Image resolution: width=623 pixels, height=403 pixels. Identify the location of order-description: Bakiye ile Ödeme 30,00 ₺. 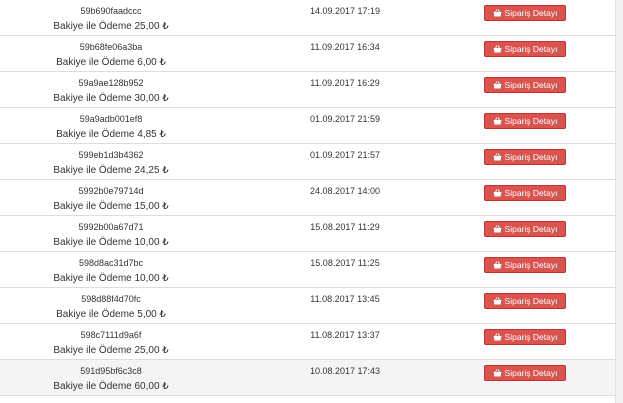
(111, 98).